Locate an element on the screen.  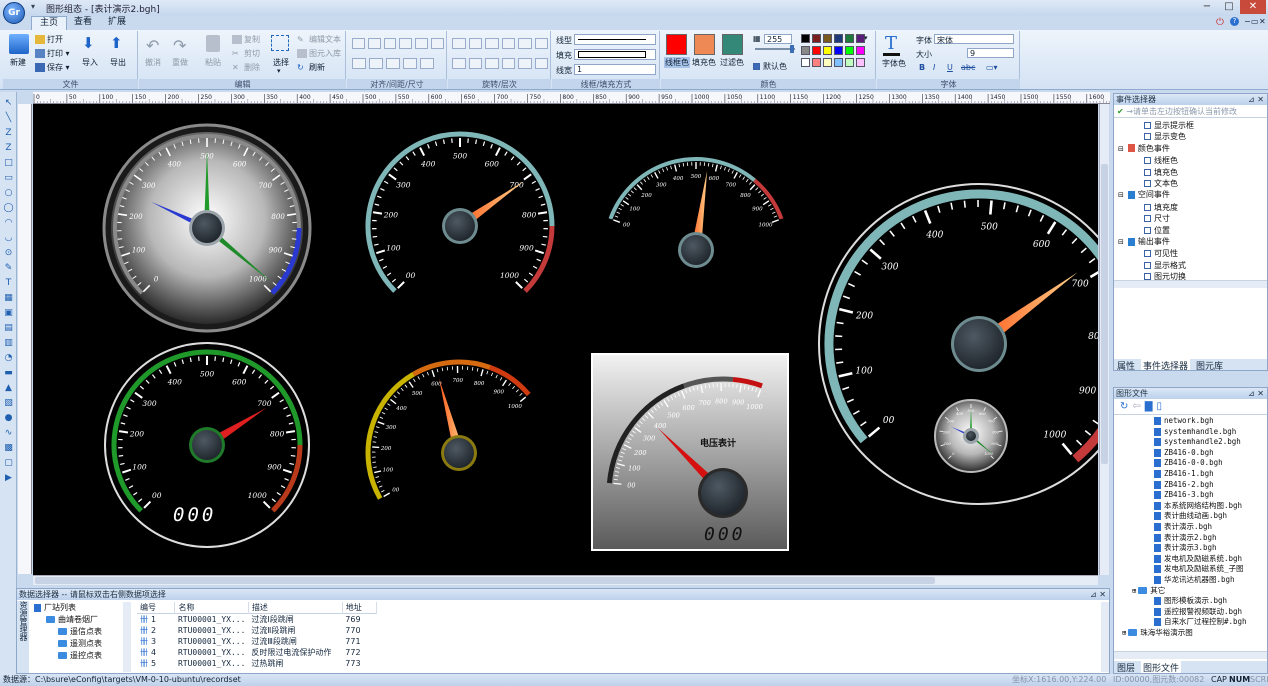
tab-view: 查看 is located at coordinates (83, 23).